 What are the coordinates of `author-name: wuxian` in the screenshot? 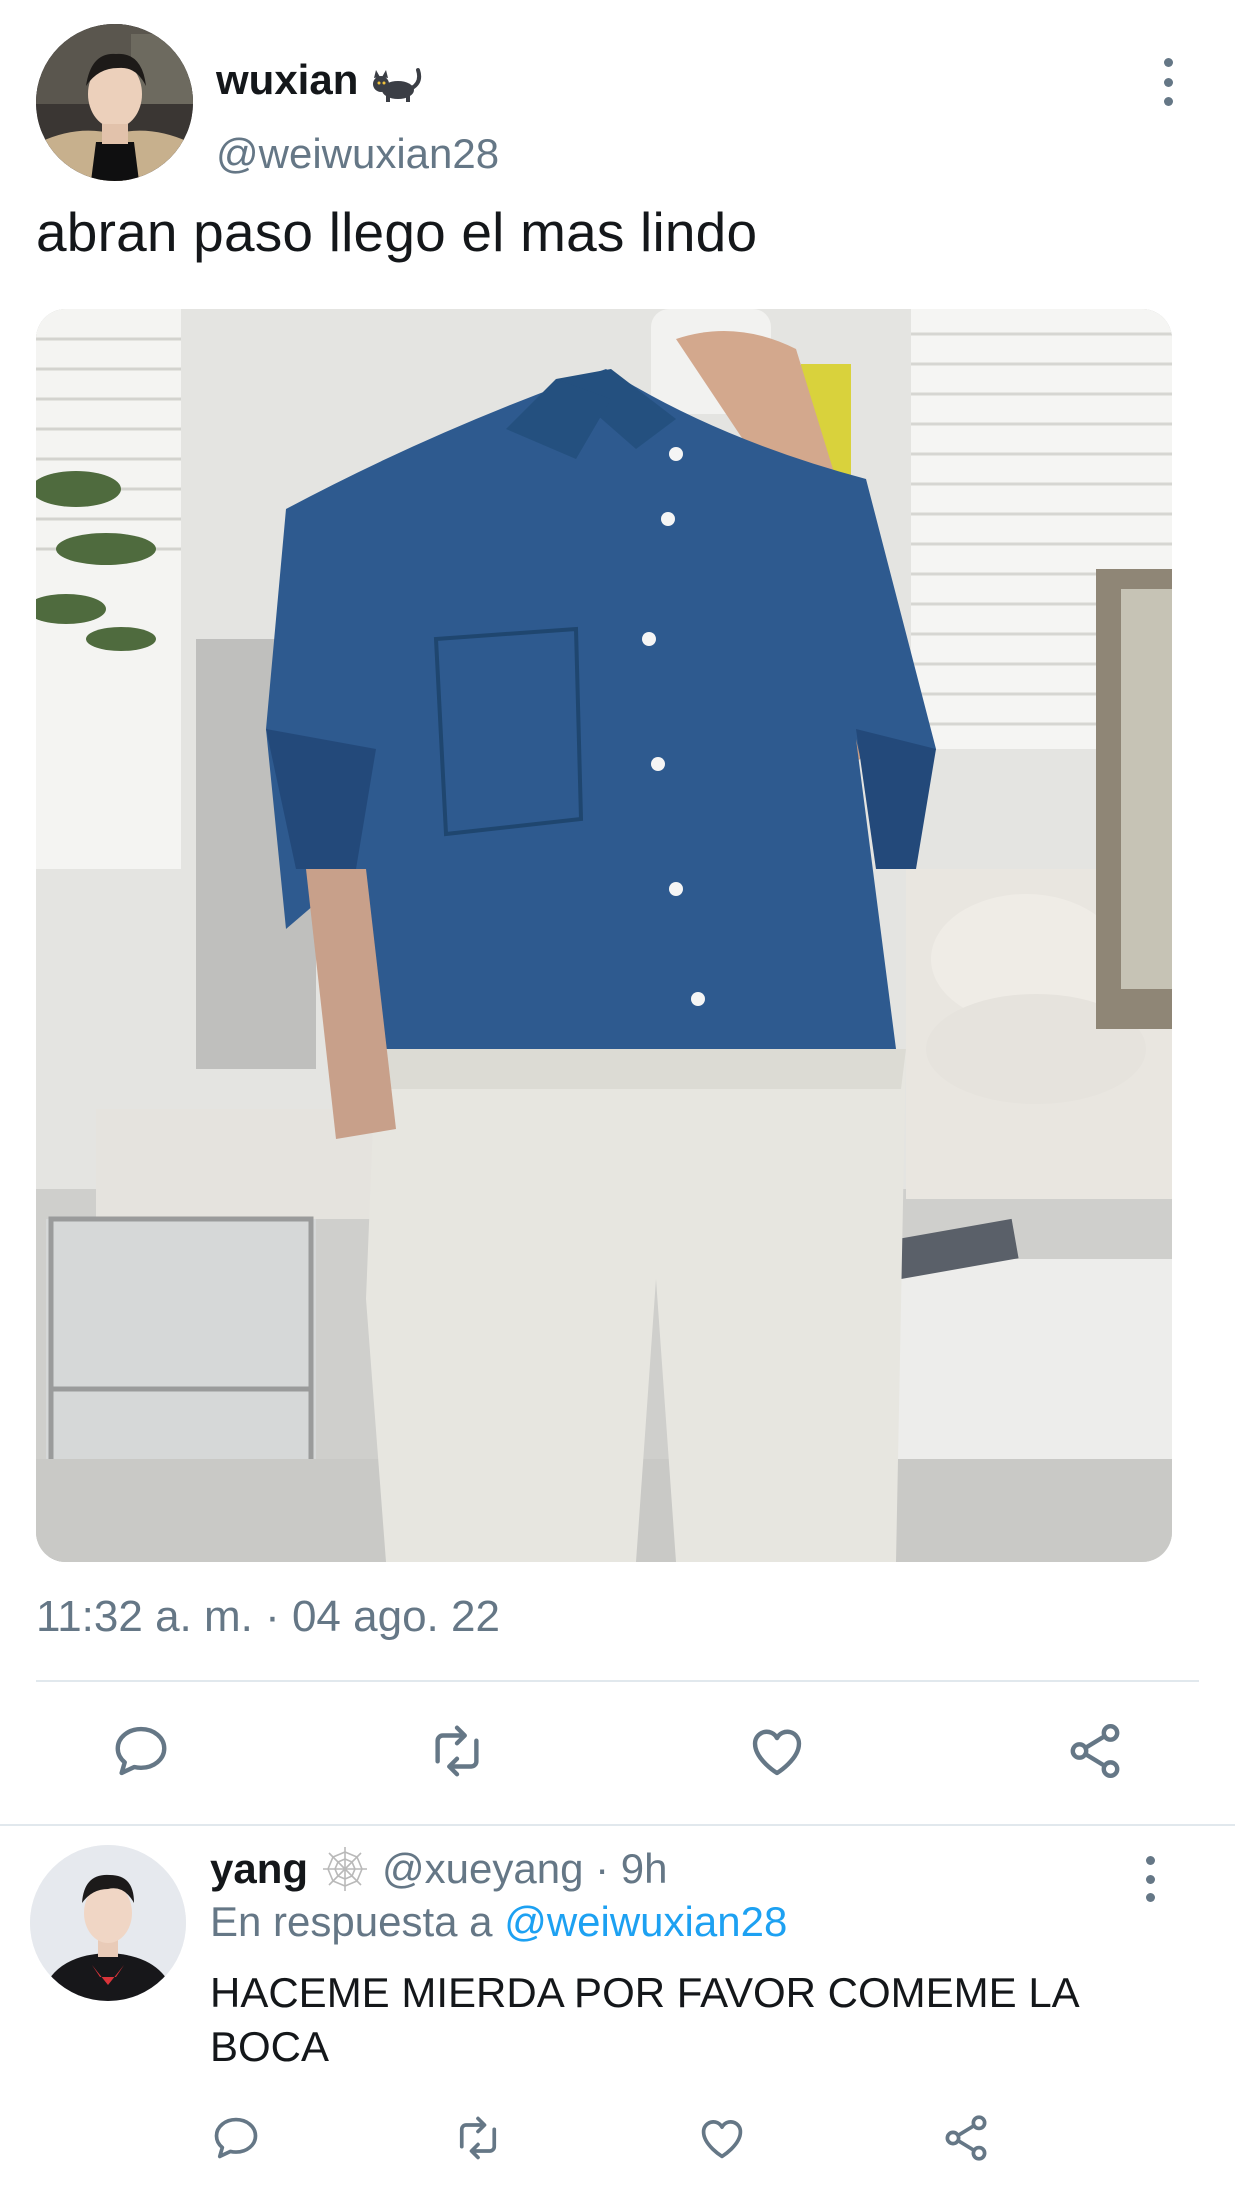 It's located at (287, 79).